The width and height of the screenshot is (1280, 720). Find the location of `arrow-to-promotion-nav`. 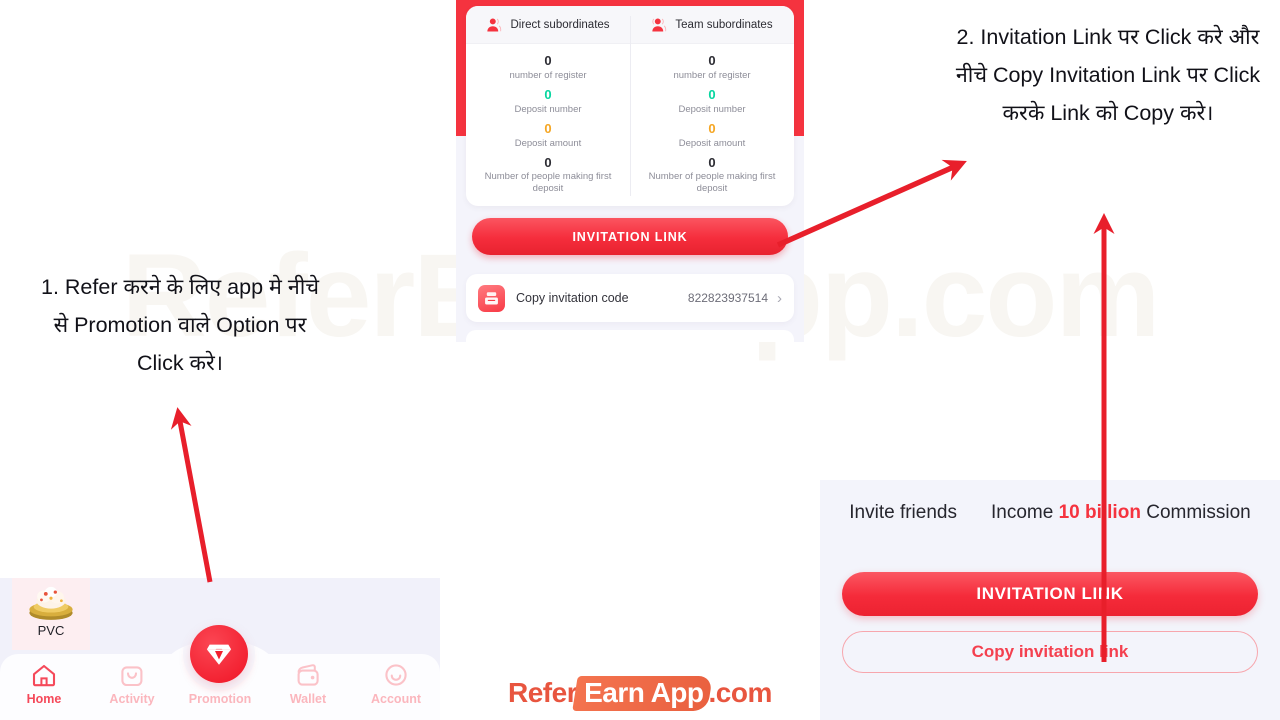

arrow-to-promotion-nav is located at coordinates (191, 495).